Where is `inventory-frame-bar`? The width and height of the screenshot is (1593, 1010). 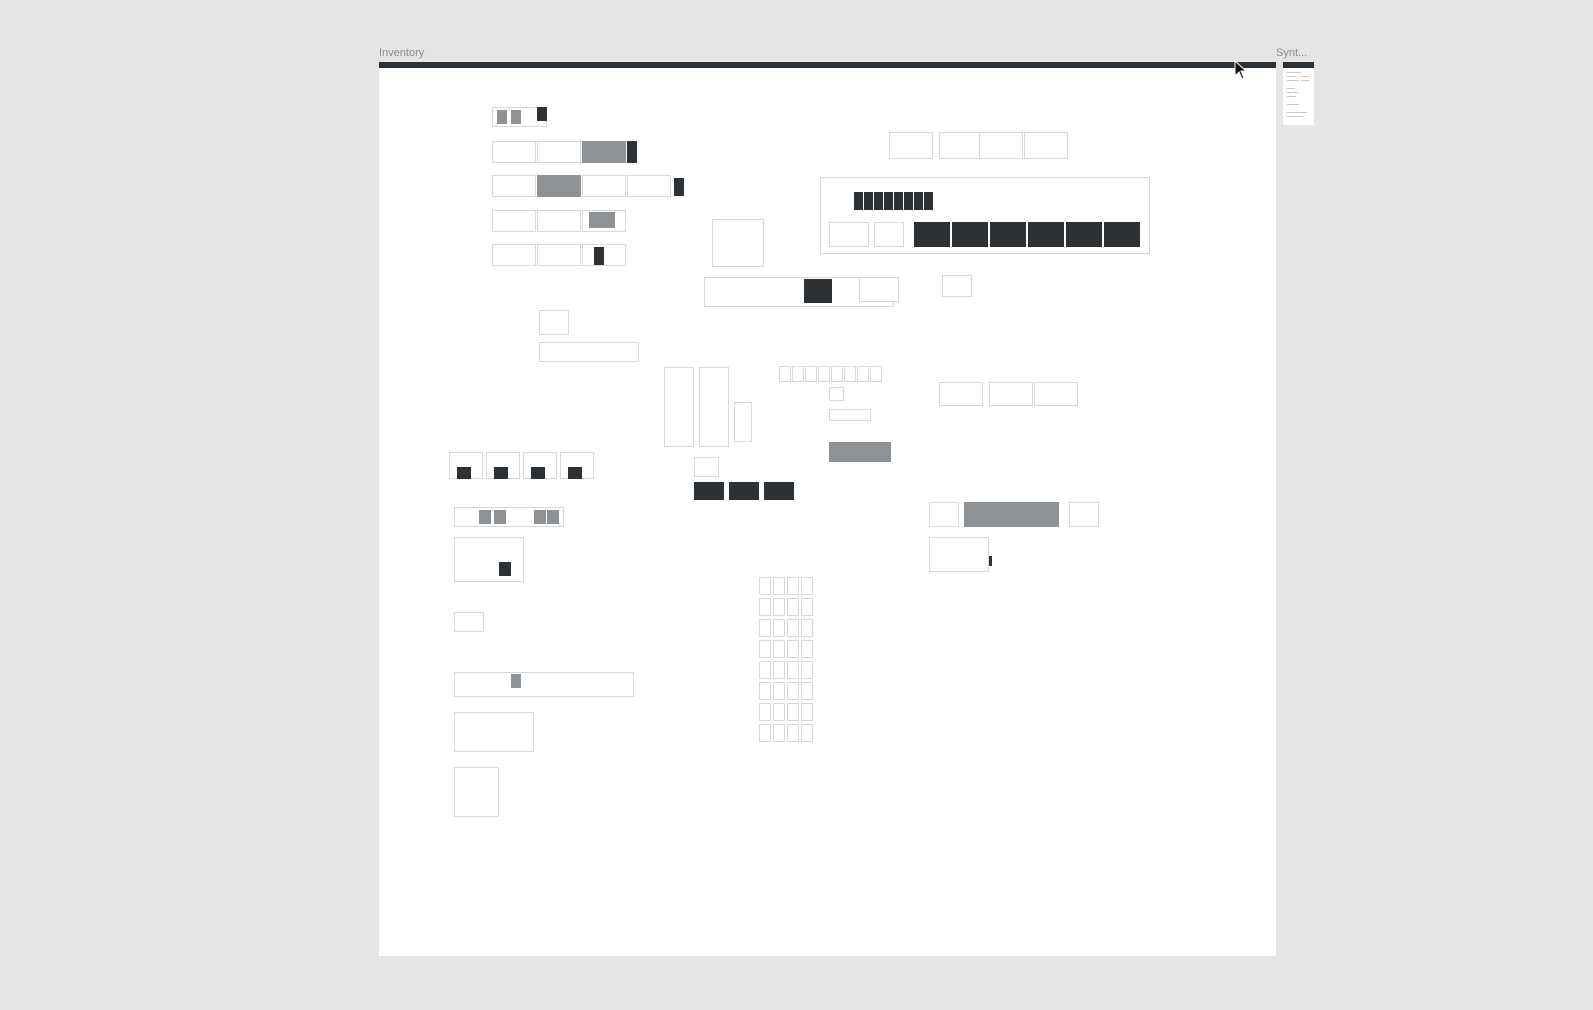 inventory-frame-bar is located at coordinates (827, 65).